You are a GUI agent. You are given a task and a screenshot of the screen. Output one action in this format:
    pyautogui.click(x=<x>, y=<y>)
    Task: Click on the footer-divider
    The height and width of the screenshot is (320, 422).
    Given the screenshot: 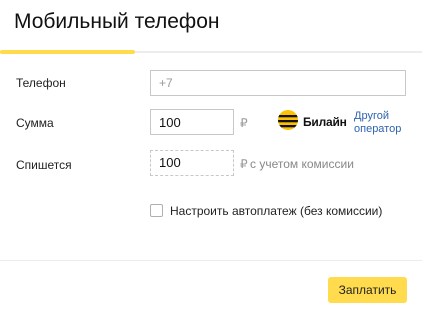 What is the action you would take?
    pyautogui.click(x=211, y=260)
    